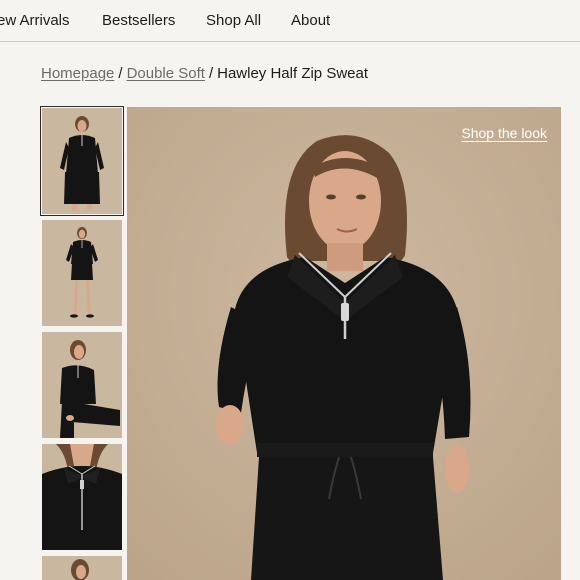  I want to click on thumbnail-full-outfit, so click(82, 161).